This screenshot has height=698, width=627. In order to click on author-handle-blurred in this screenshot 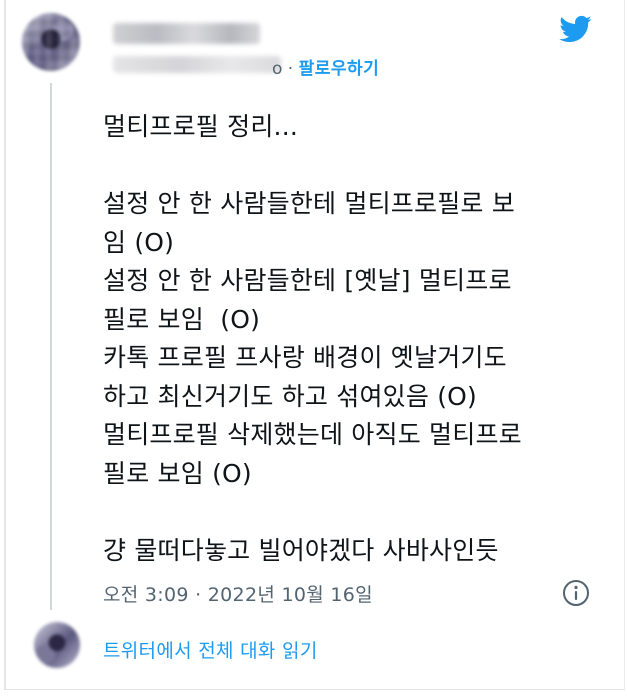, I will do `click(197, 64)`.